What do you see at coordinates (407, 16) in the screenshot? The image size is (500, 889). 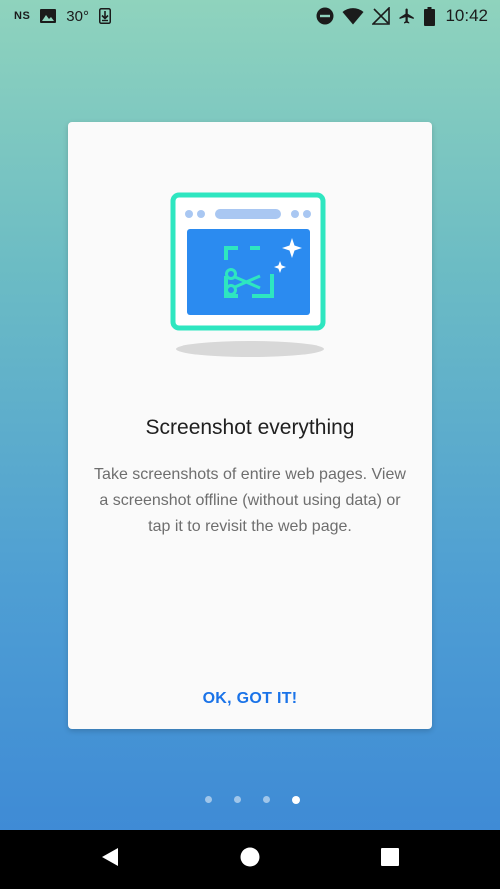 I see `airplane-icon` at bounding box center [407, 16].